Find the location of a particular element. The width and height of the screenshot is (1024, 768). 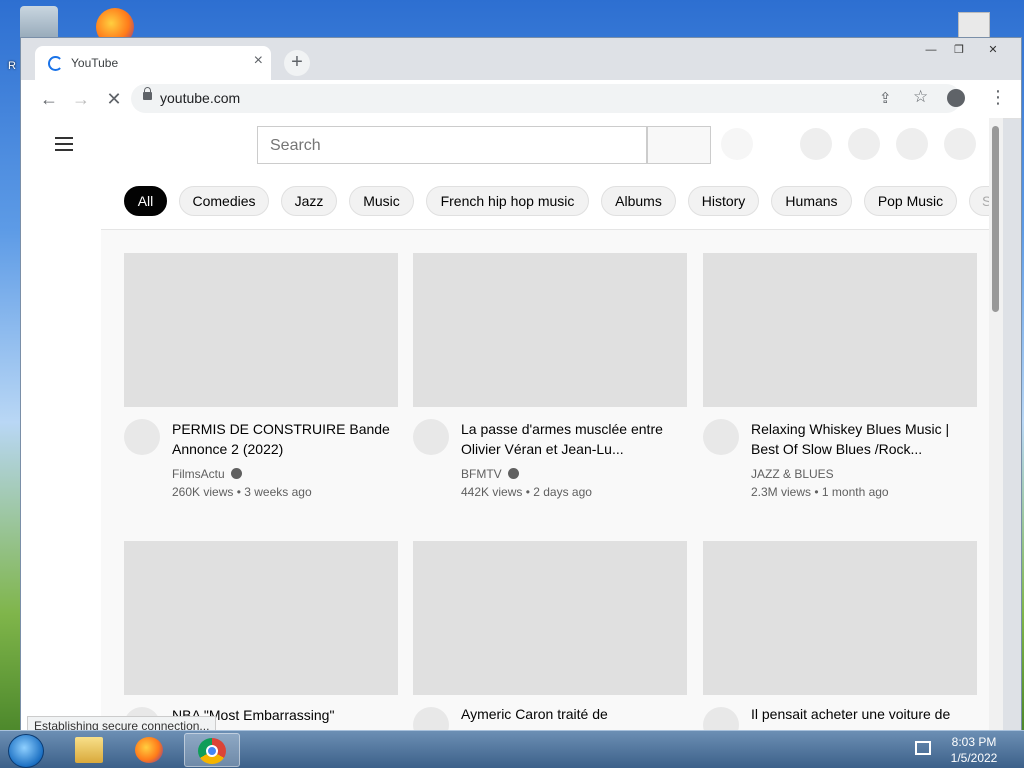

scrollbar-thumb is located at coordinates (995, 219).